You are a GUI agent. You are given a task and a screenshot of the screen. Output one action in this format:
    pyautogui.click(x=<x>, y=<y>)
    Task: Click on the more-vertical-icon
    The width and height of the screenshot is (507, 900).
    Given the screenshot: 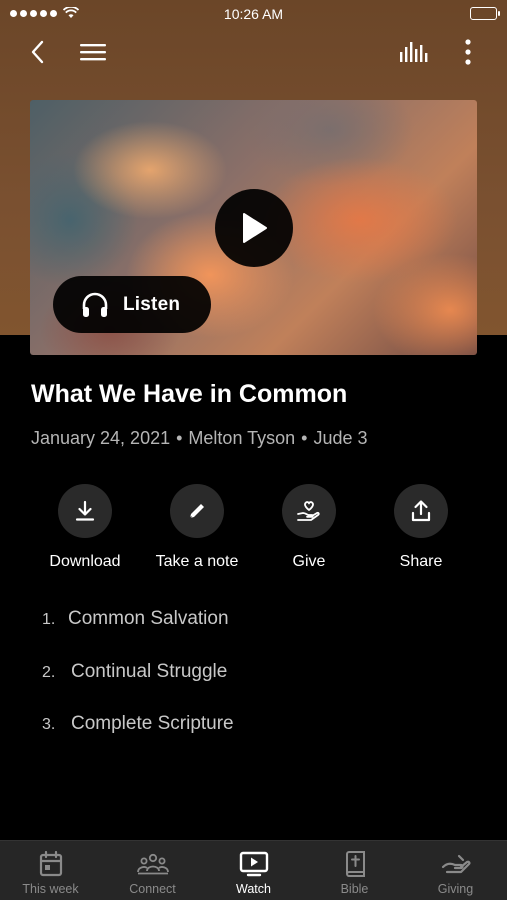 What is the action you would take?
    pyautogui.click(x=468, y=52)
    